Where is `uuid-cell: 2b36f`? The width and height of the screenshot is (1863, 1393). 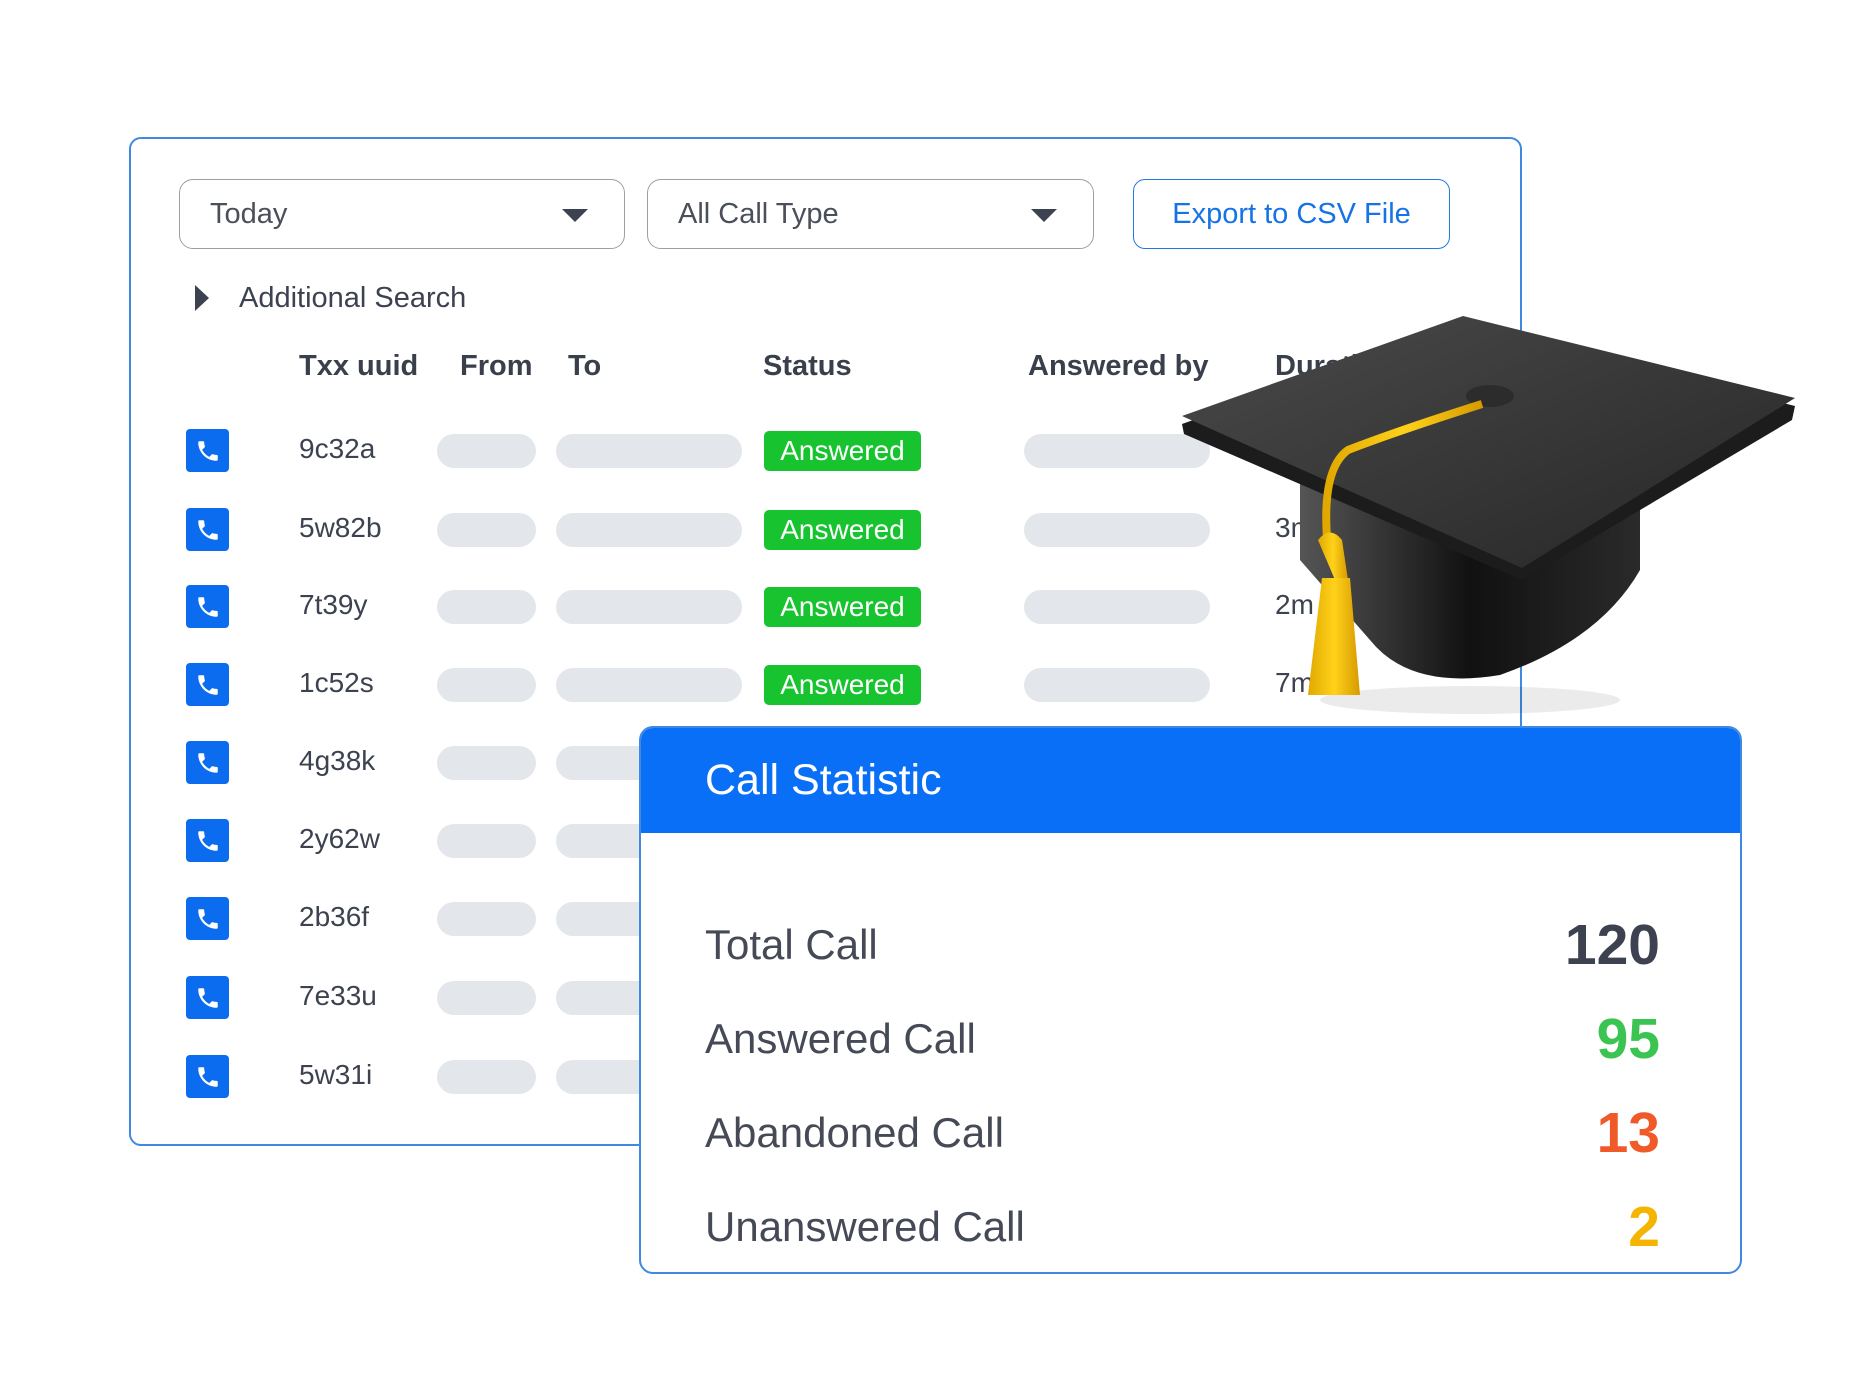 uuid-cell: 2b36f is located at coordinates (334, 916).